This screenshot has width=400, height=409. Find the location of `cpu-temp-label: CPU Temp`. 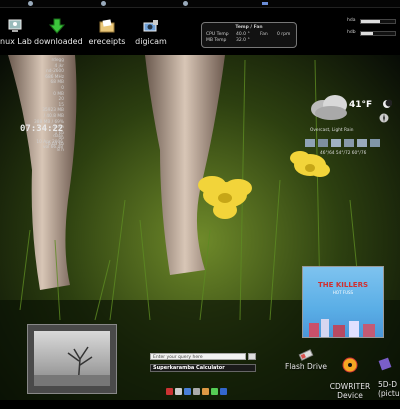

cpu-temp-label: CPU Temp is located at coordinates (217, 34).